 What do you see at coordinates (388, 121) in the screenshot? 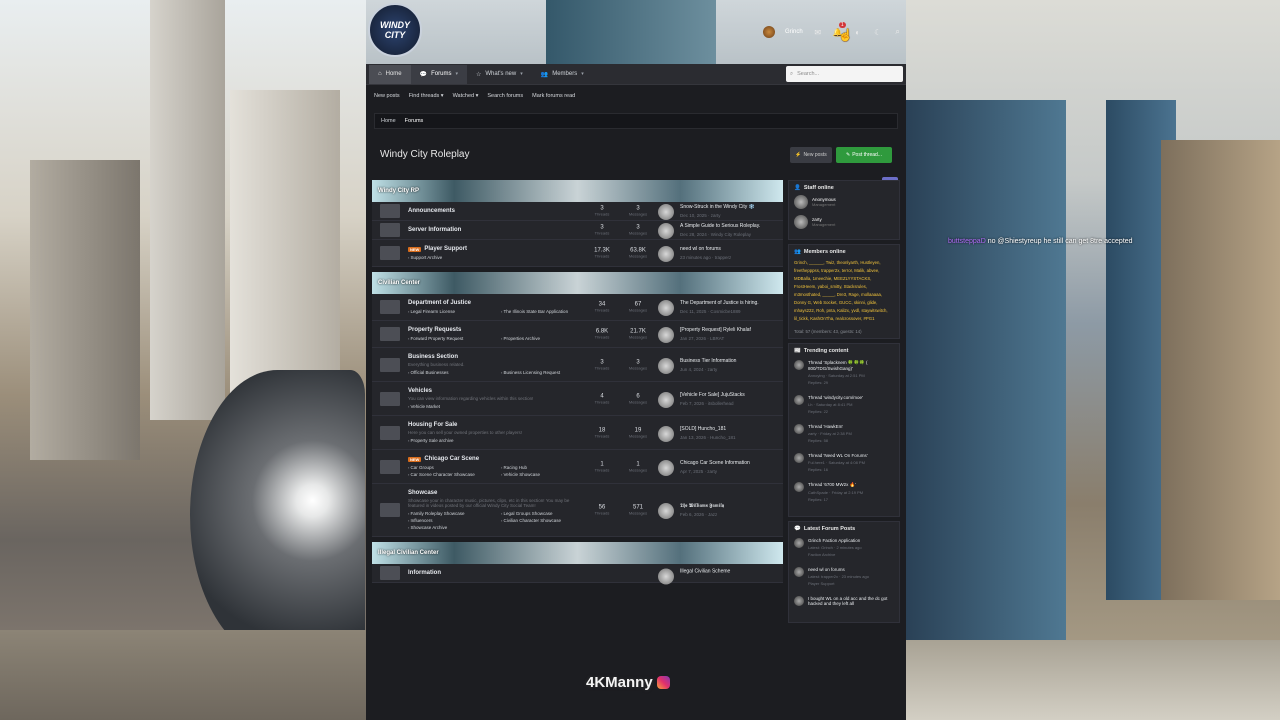
I see `breadcrumb-home: Home` at bounding box center [388, 121].